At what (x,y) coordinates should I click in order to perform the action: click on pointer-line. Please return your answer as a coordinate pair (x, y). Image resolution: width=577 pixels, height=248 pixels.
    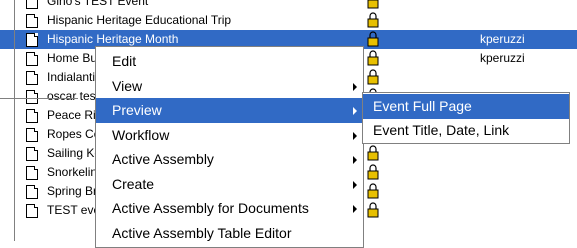
    Looking at the image, I should click on (39, 98).